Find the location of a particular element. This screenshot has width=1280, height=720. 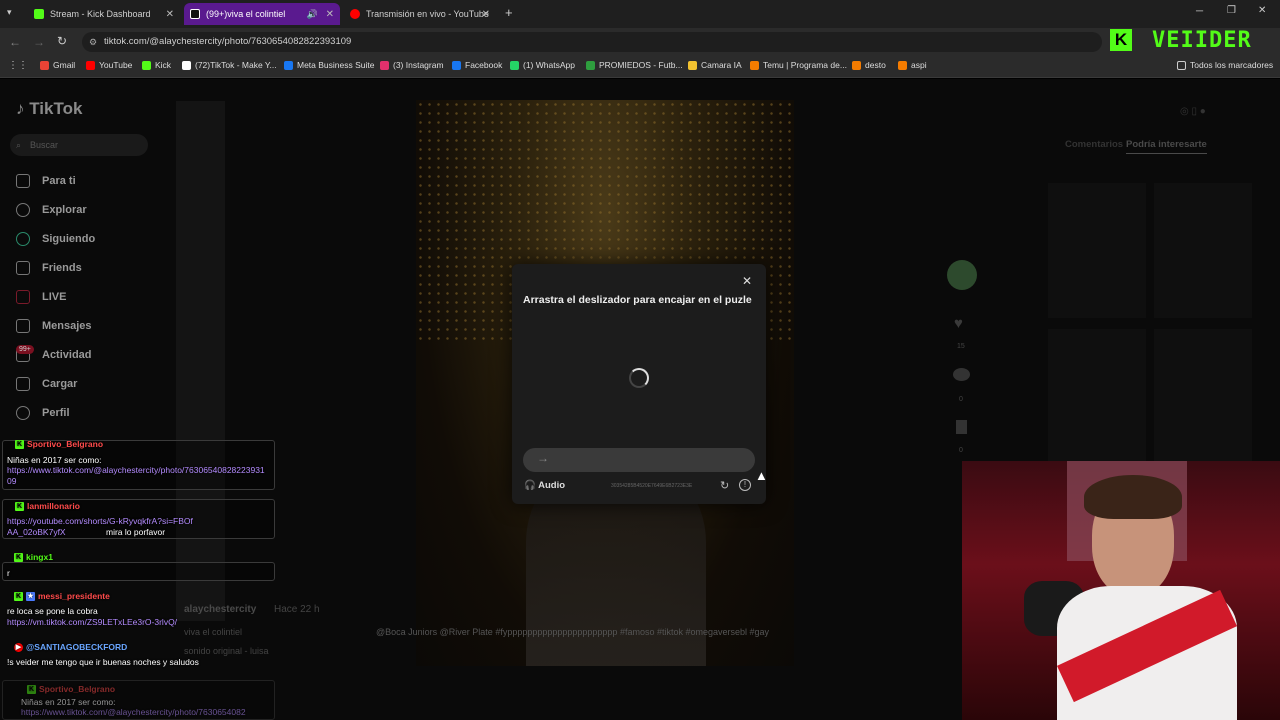

apps-icon: ⋮⋮ is located at coordinates (18, 65).